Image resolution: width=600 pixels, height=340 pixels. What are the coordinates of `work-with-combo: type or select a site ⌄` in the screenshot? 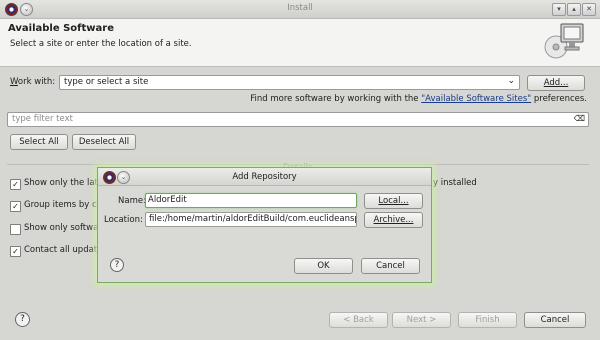 It's located at (289, 82).